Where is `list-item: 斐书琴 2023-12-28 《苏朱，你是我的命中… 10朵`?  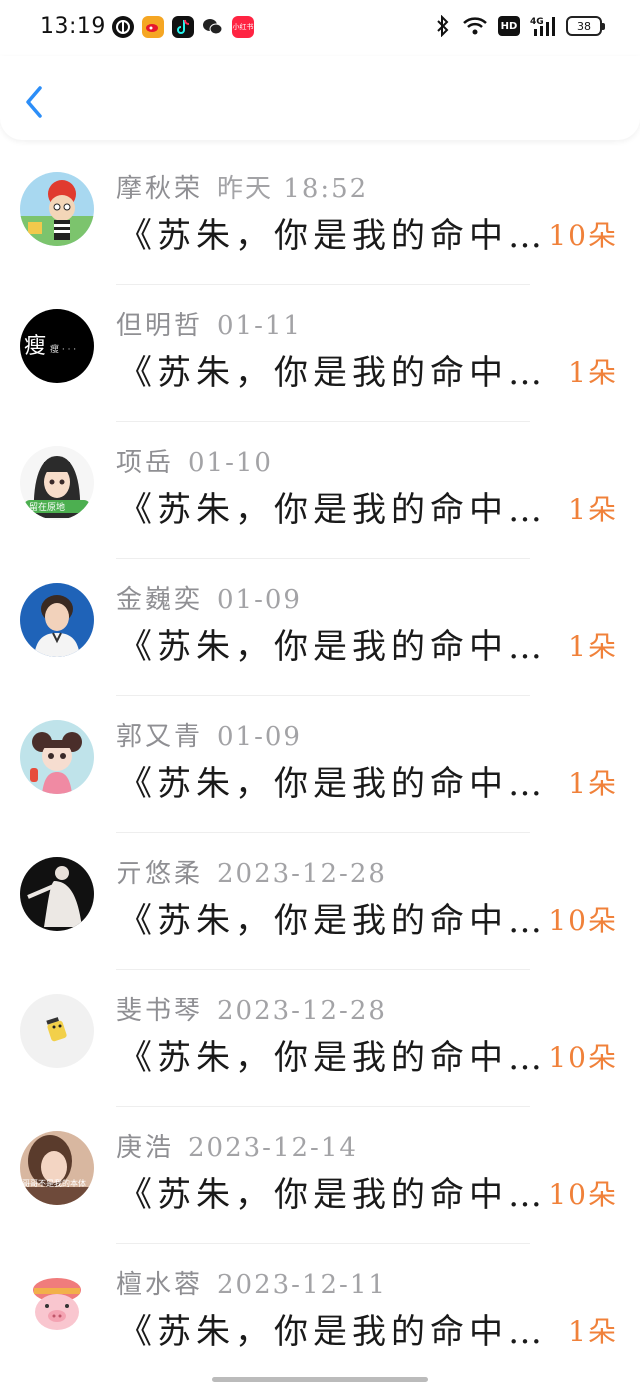
list-item: 斐书琴 2023-12-28 《苏朱，你是我的命中… 10朵 is located at coordinates (320, 1038).